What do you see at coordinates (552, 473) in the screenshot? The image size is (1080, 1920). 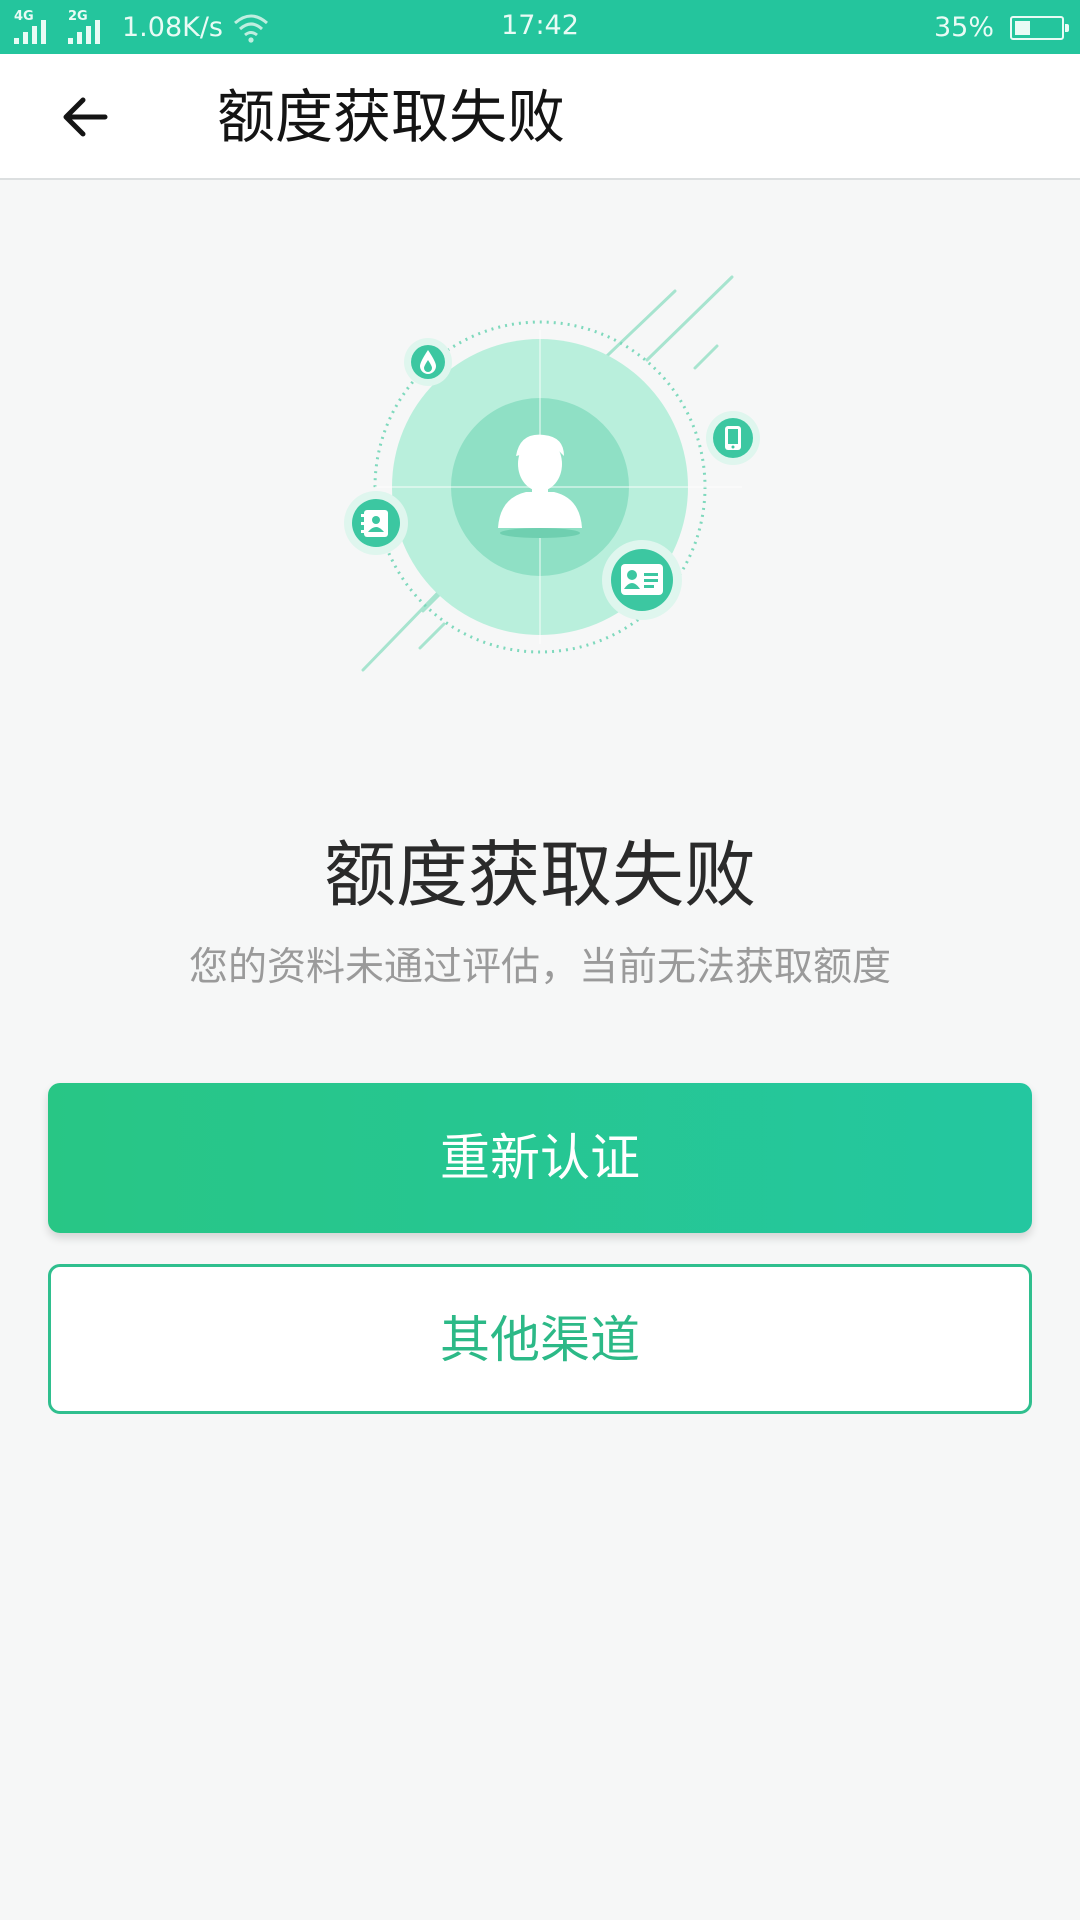 I see `credit-illustration` at bounding box center [552, 473].